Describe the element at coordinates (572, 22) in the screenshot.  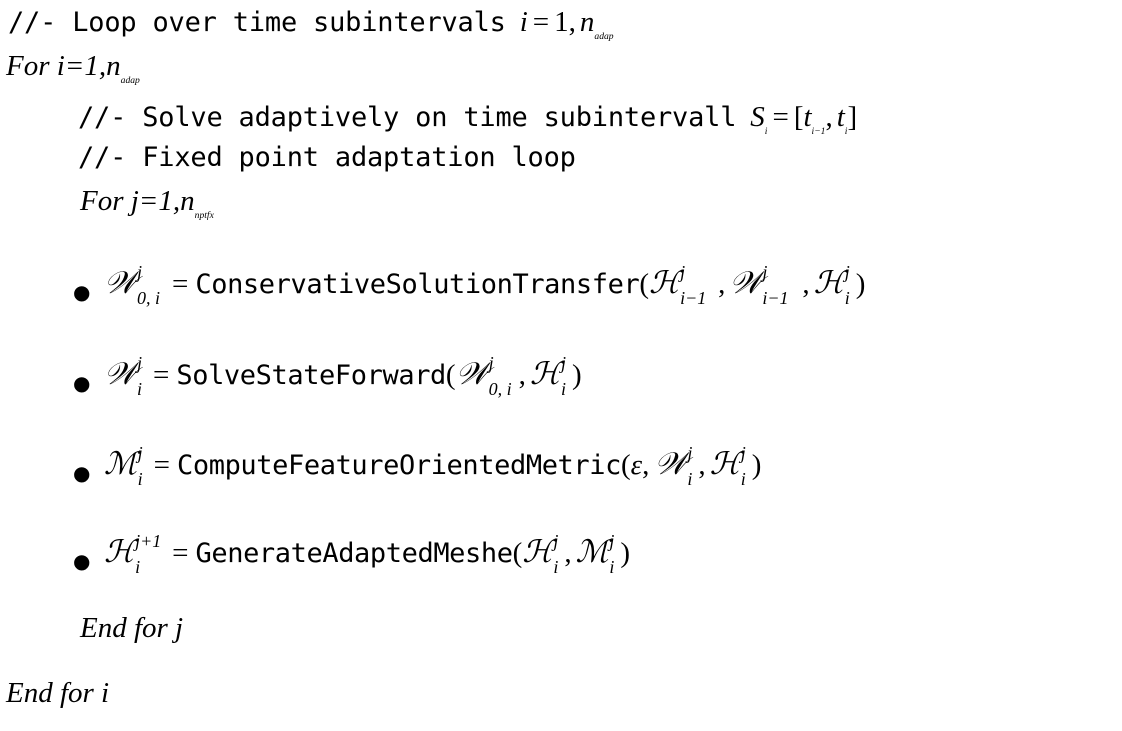
I see `math-comma: ,` at that location.